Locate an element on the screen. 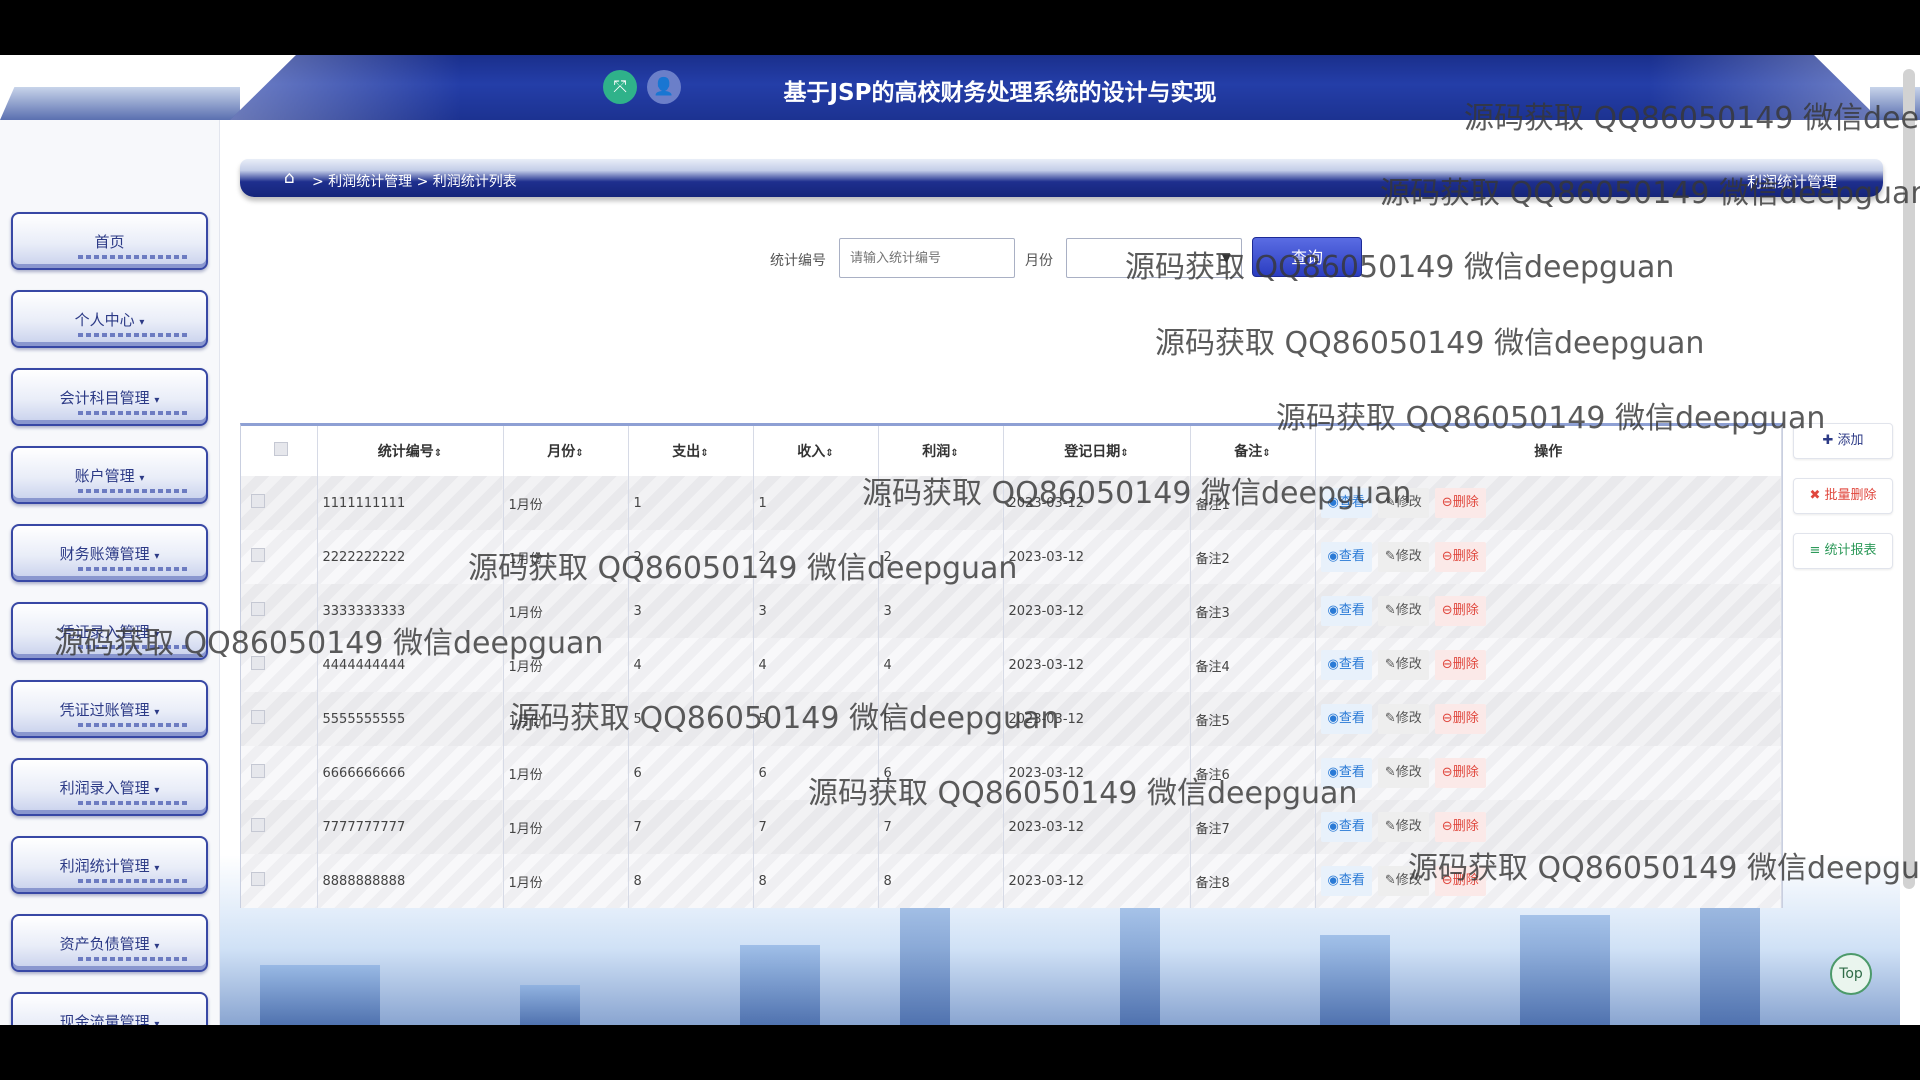  sidebar-item-label: 会计科目管理 ▾ is located at coordinates (109, 398).